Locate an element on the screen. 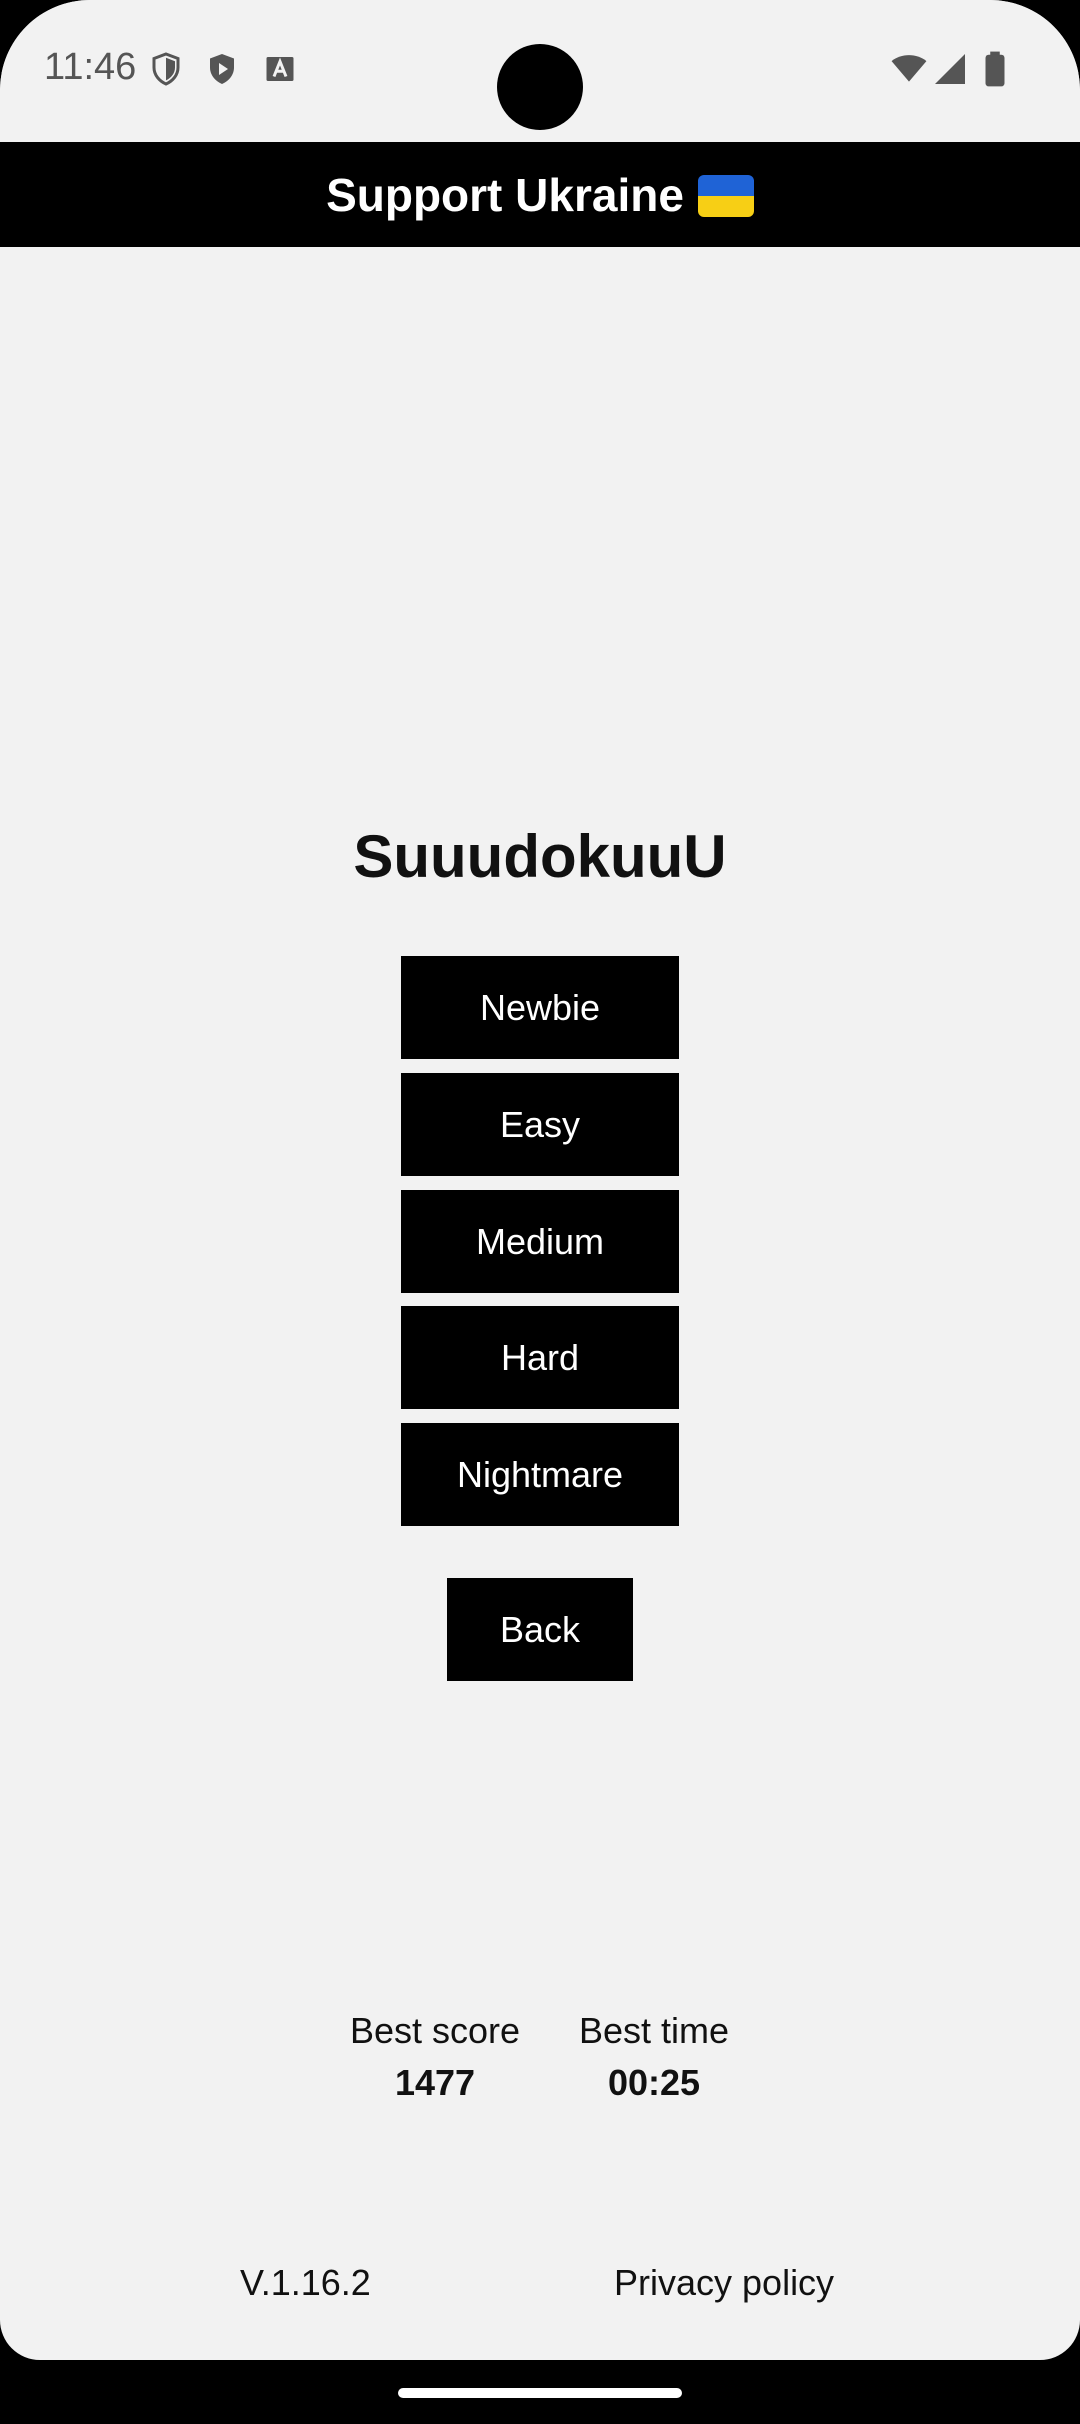 The height and width of the screenshot is (2424, 1080). difficulty-hard-button: Hard is located at coordinates (540, 1357).